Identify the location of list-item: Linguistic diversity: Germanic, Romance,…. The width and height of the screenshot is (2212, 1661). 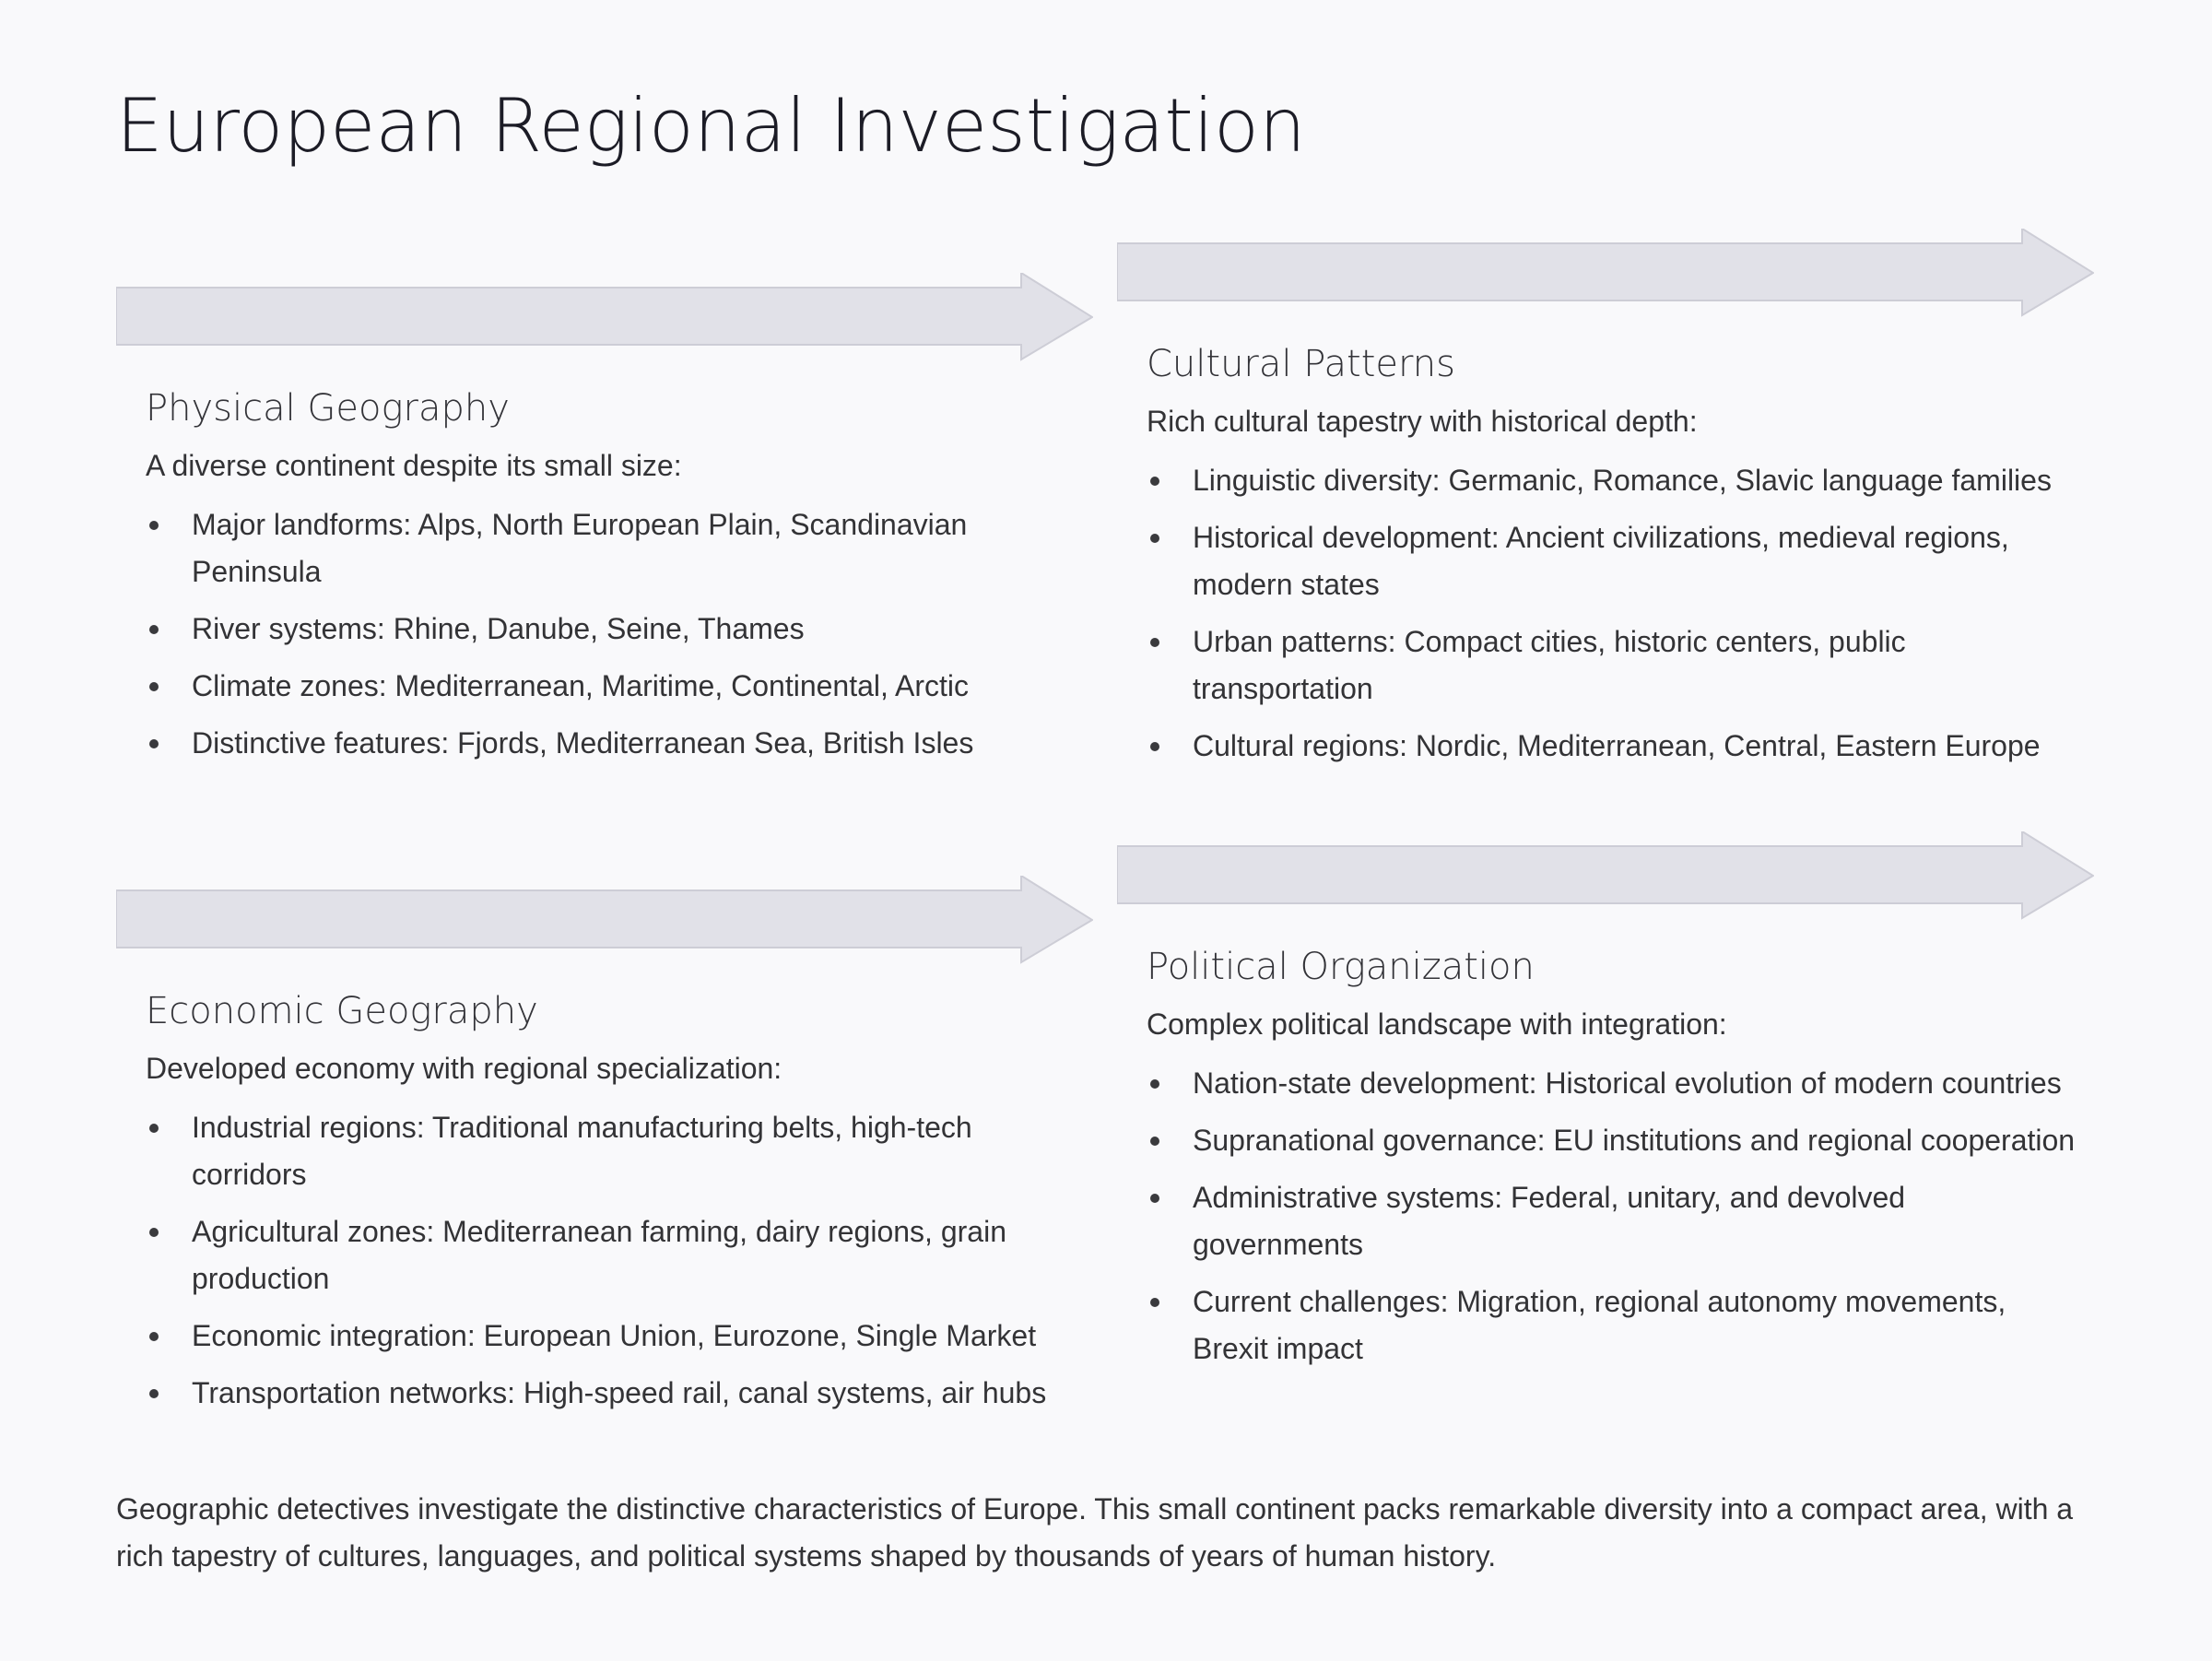
(1612, 481).